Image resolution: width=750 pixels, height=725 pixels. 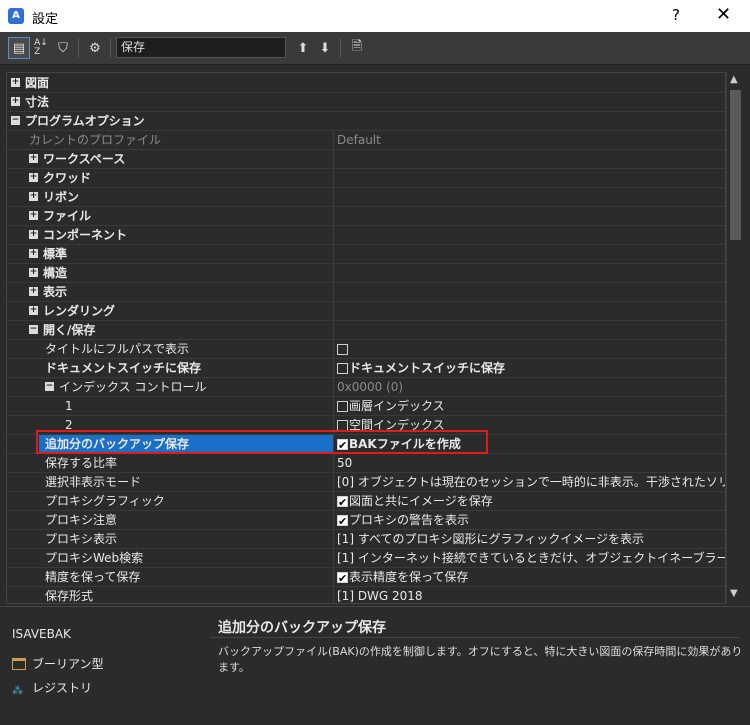 What do you see at coordinates (366, 178) in the screenshot?
I see `property-row: + クワッド` at bounding box center [366, 178].